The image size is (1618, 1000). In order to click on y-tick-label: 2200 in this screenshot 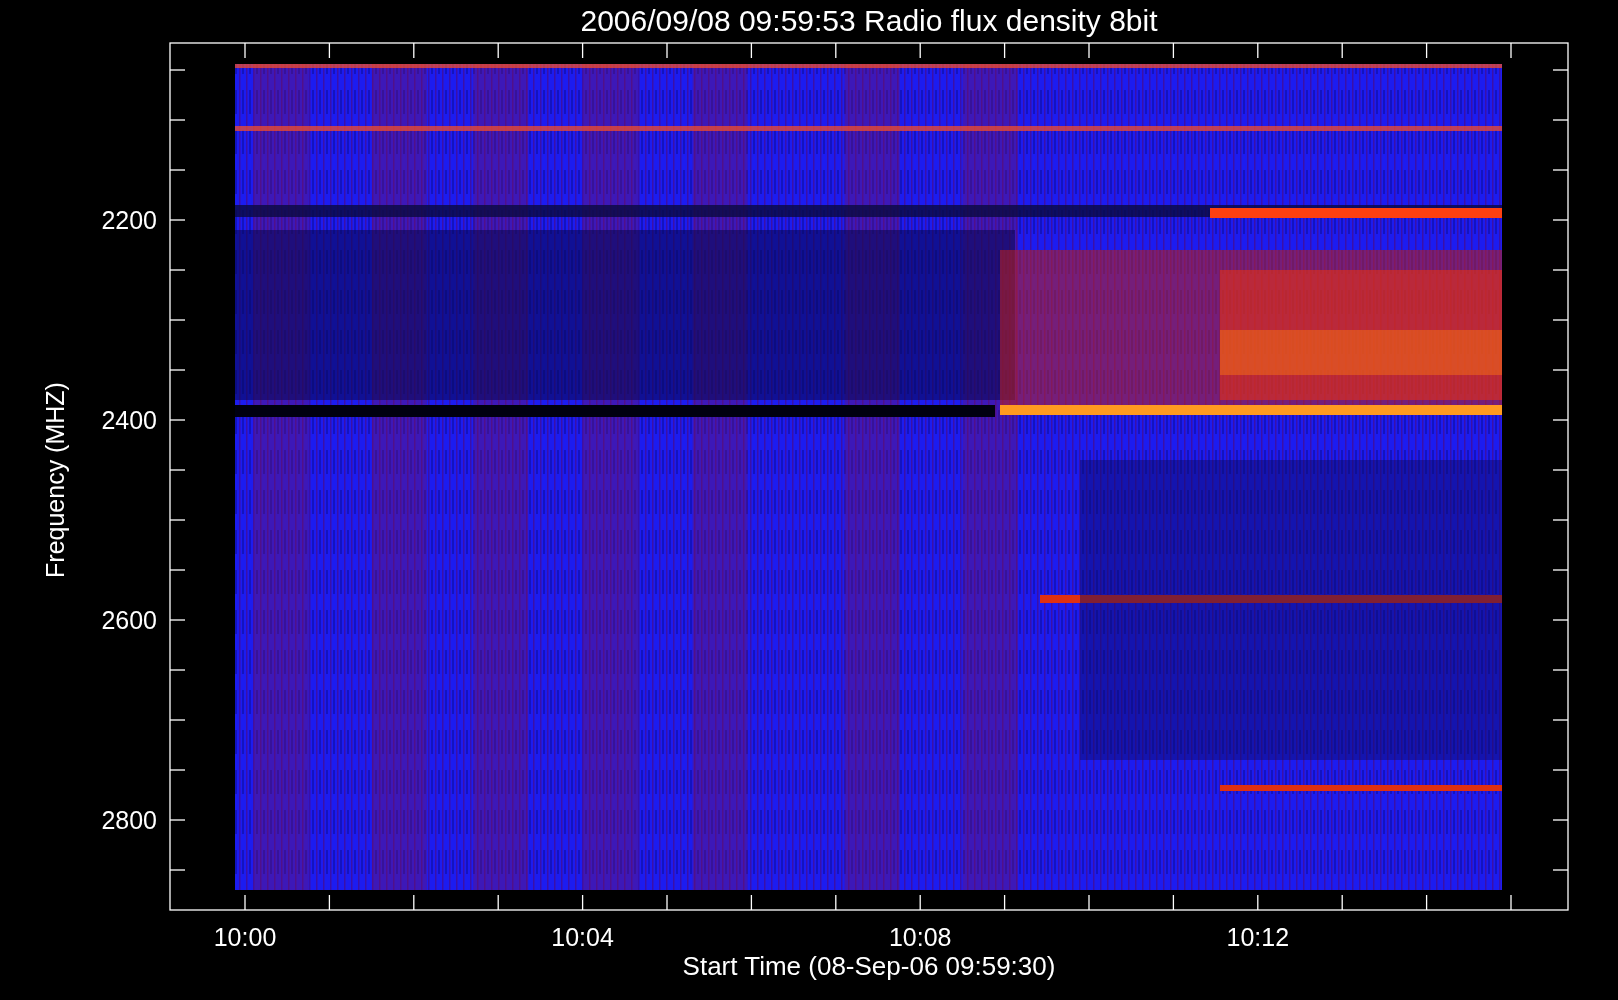, I will do `click(129, 220)`.